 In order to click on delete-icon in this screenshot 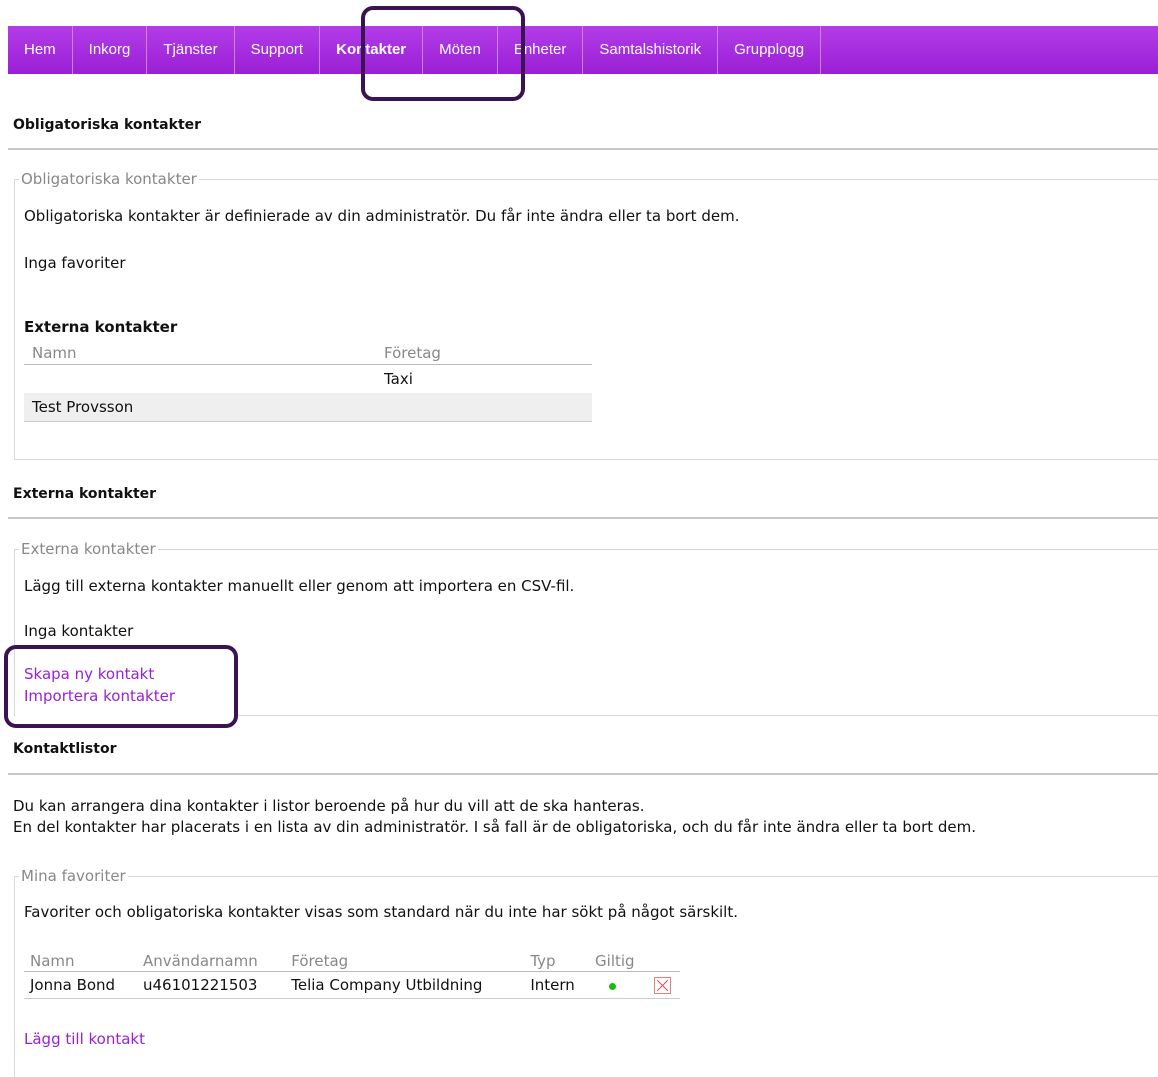, I will do `click(662, 985)`.